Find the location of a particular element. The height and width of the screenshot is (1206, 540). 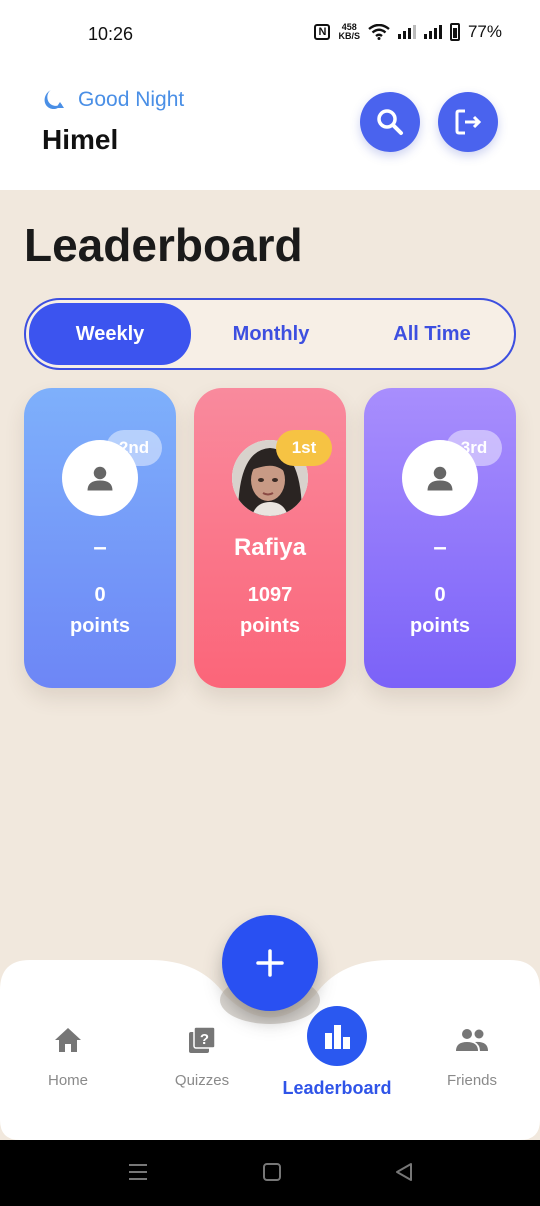

plus-icon is located at coordinates (270, 963).